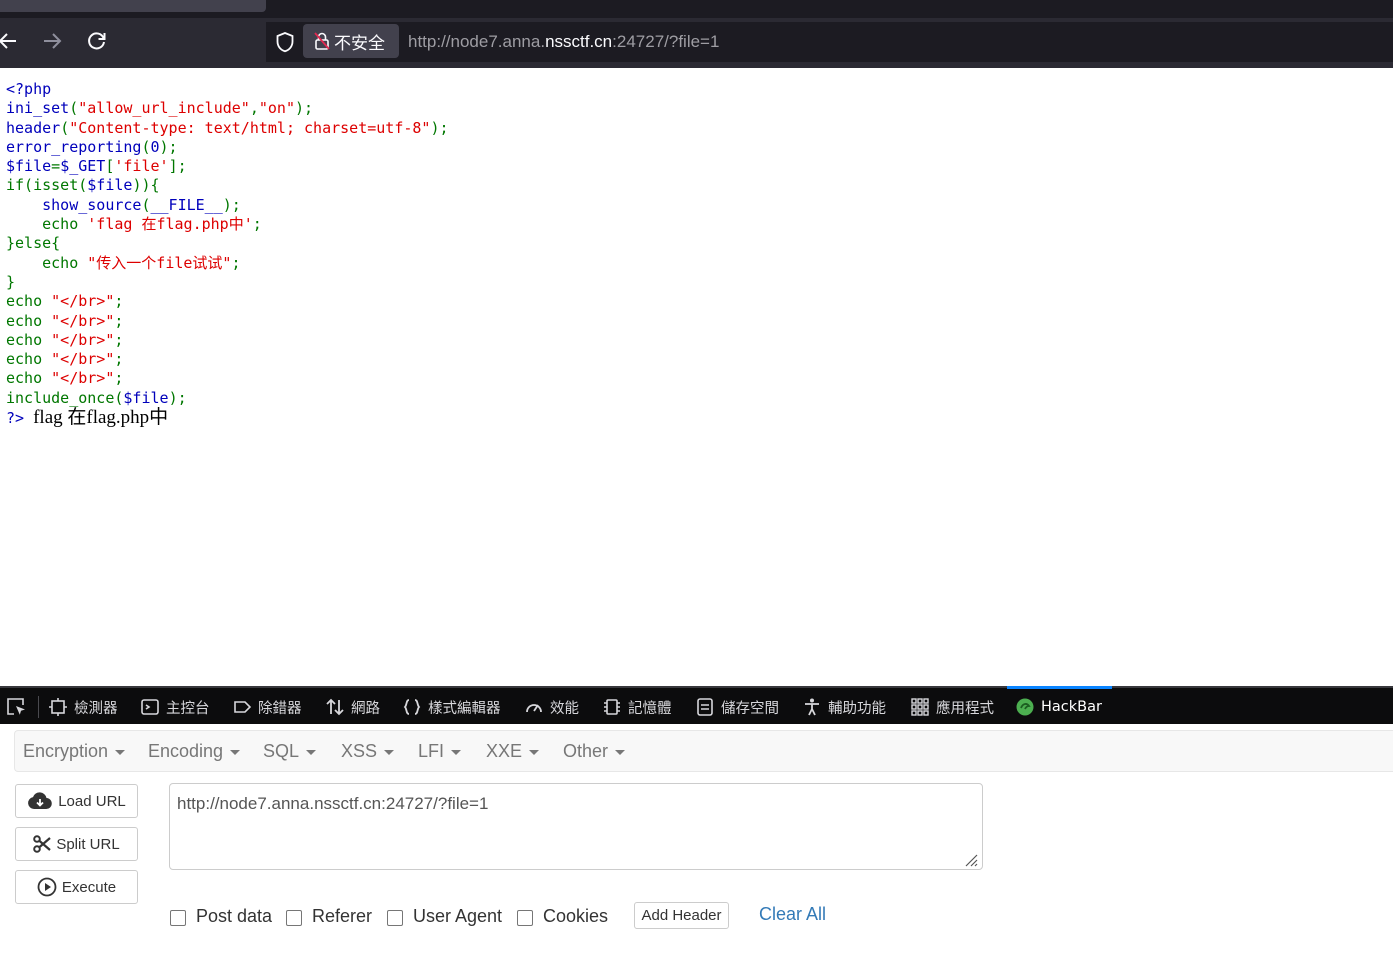  Describe the element at coordinates (586, 750) in the screenshot. I see `menu-label: Other` at that location.